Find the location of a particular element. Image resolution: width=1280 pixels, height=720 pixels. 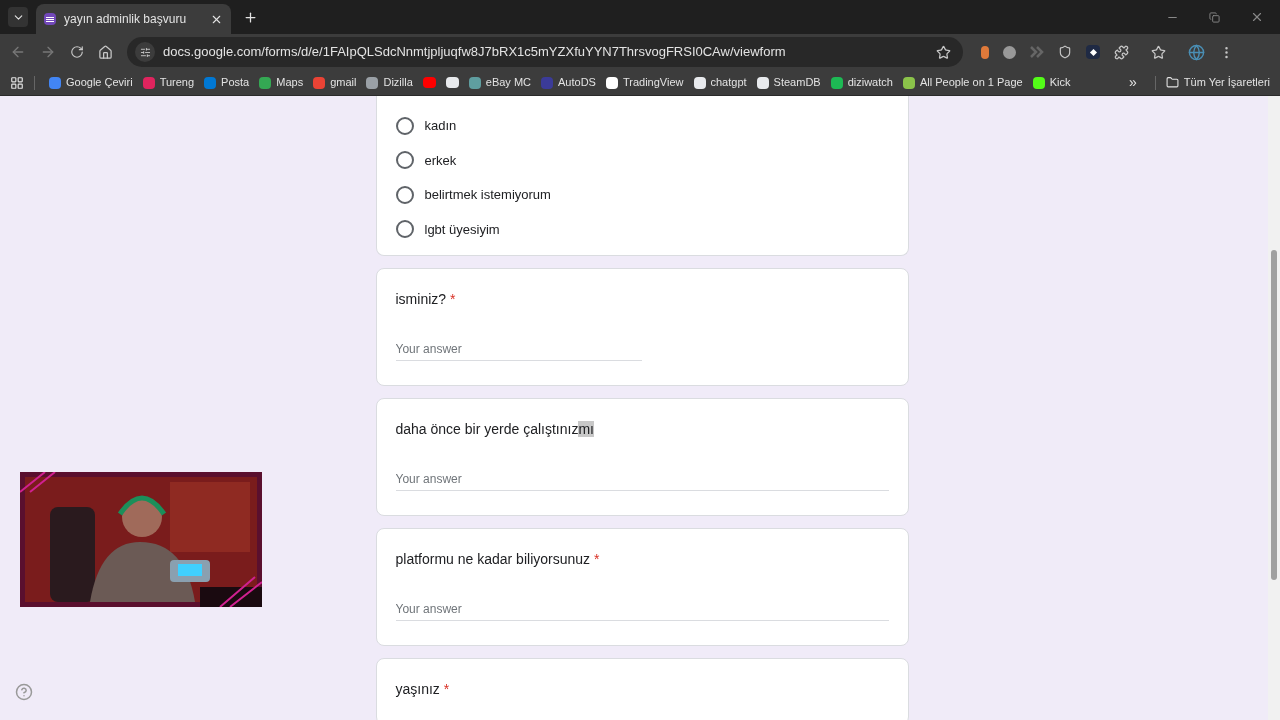

bookmark-link: TradingView is located at coordinates (644, 82).